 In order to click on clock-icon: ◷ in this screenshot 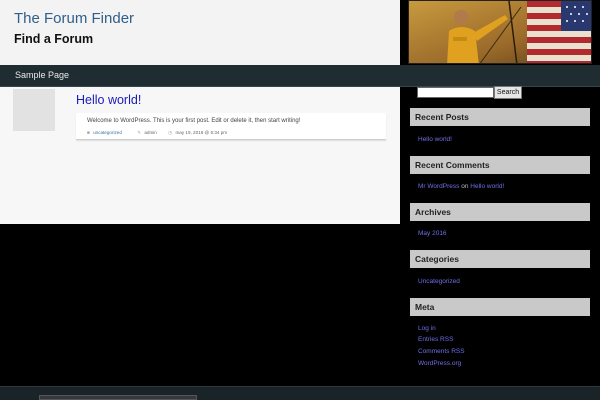, I will do `click(170, 132)`.